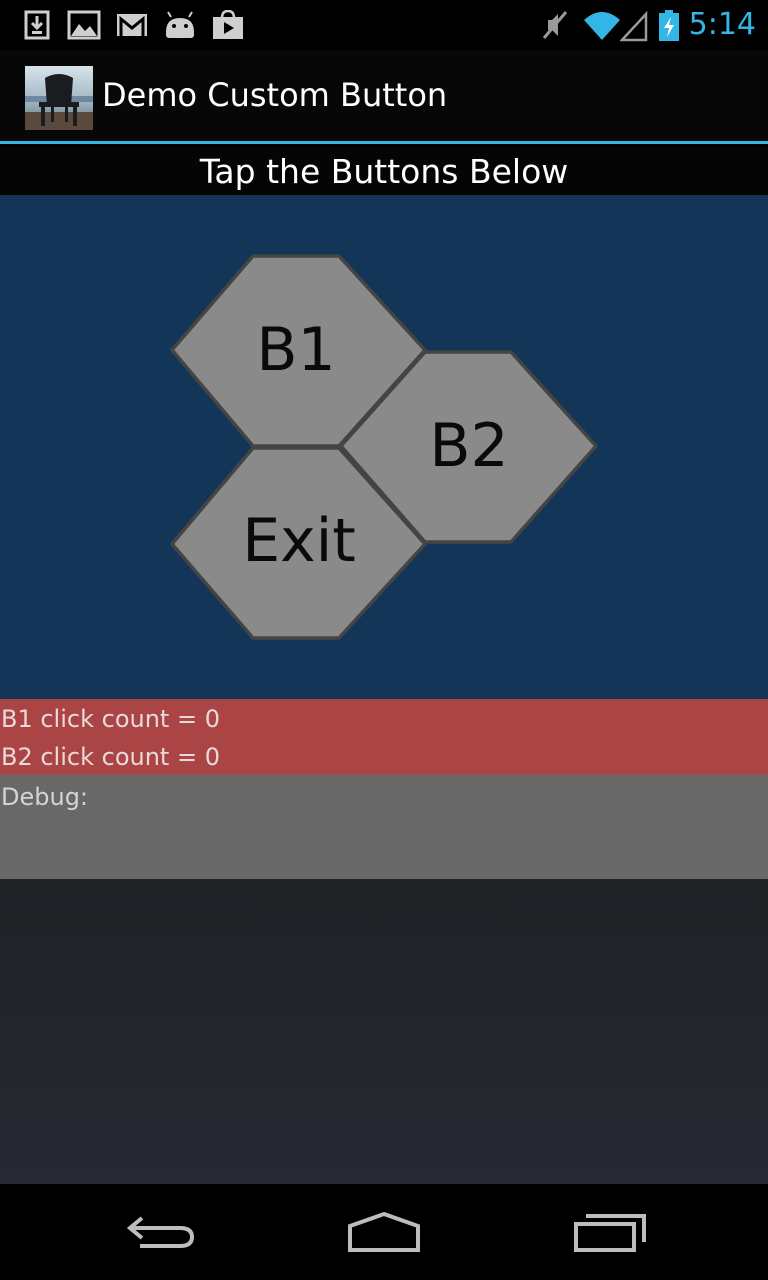 This screenshot has width=768, height=1280. What do you see at coordinates (555, 25) in the screenshot?
I see `mute-icon` at bounding box center [555, 25].